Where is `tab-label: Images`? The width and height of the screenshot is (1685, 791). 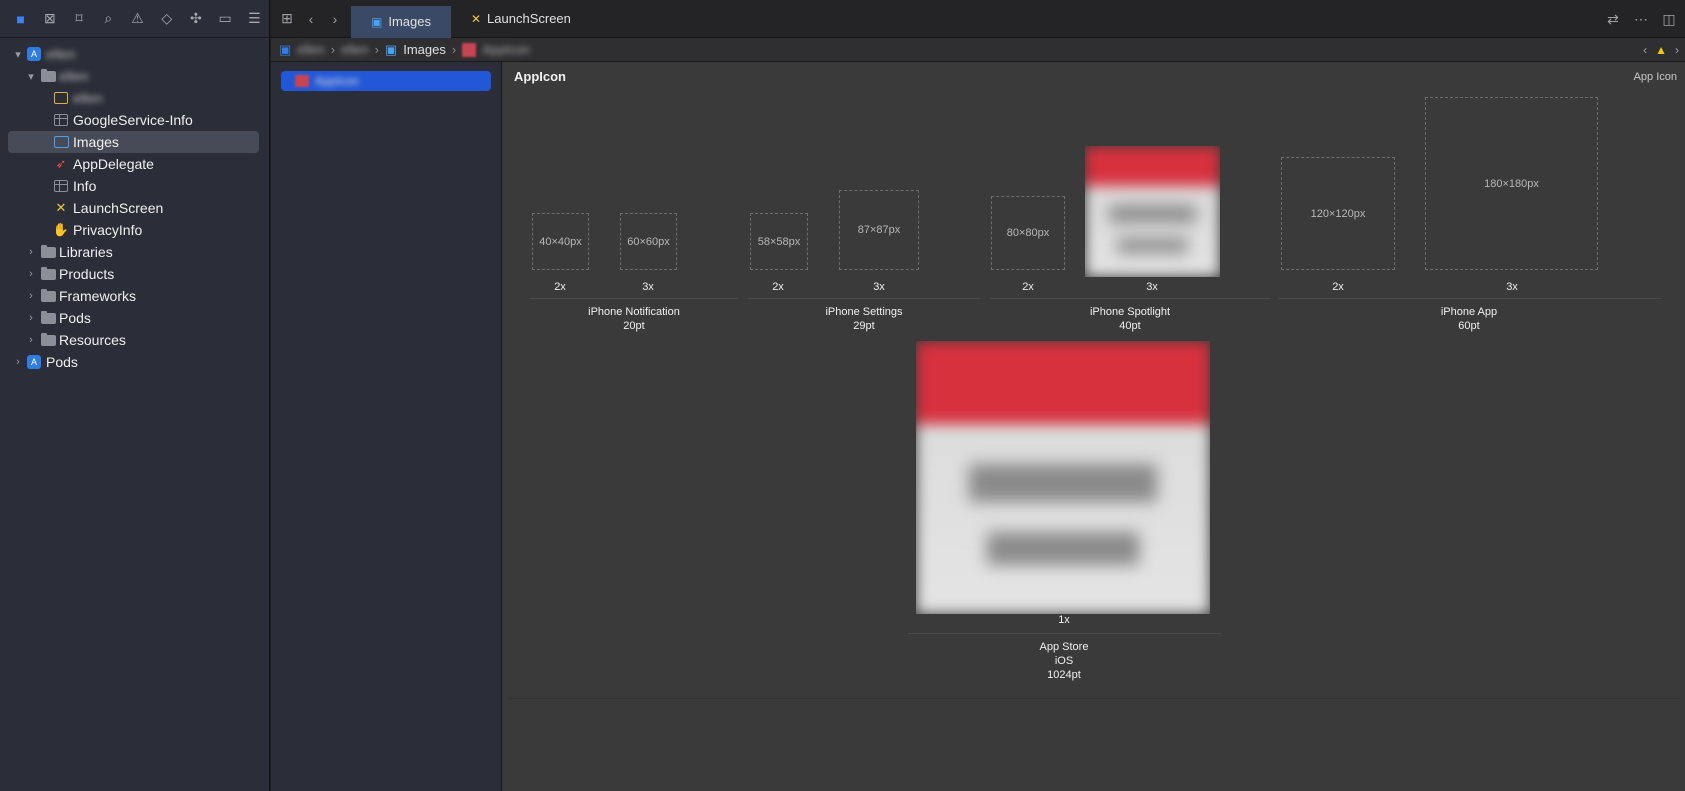 tab-label: Images is located at coordinates (409, 21).